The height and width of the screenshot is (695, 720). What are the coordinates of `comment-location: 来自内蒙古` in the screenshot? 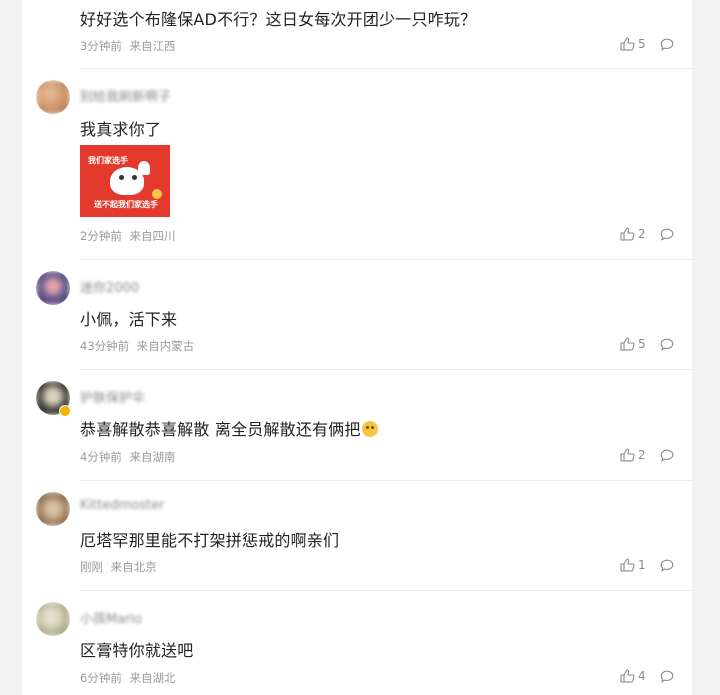 It's located at (165, 346).